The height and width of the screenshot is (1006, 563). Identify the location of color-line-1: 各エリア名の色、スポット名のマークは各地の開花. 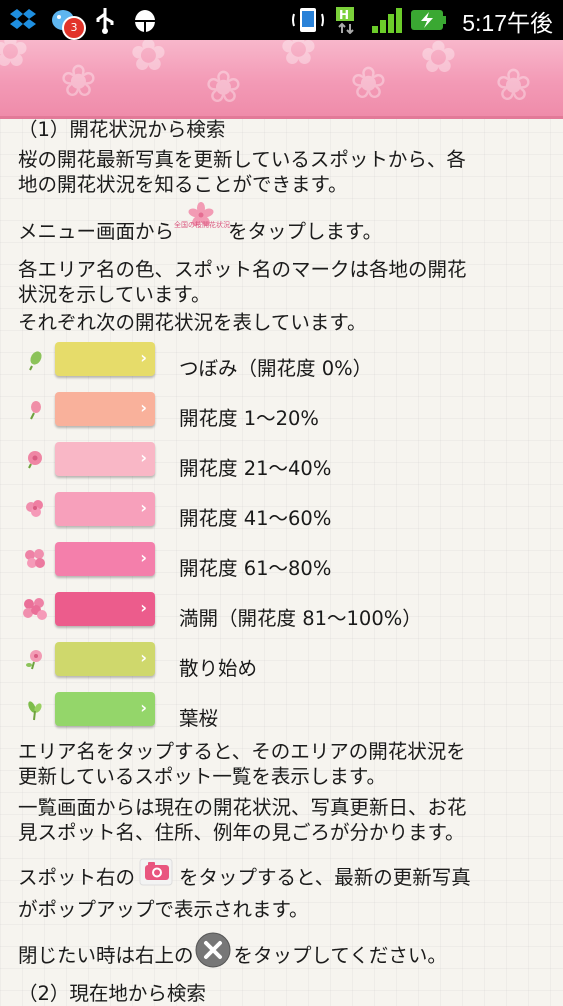
(242, 269).